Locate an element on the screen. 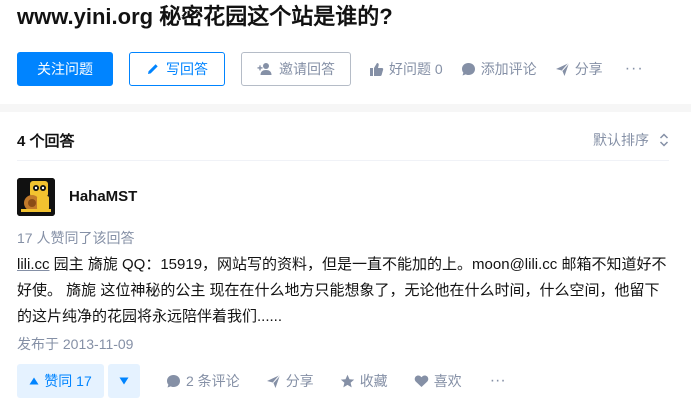  share-answer-label: 分享 is located at coordinates (299, 381).